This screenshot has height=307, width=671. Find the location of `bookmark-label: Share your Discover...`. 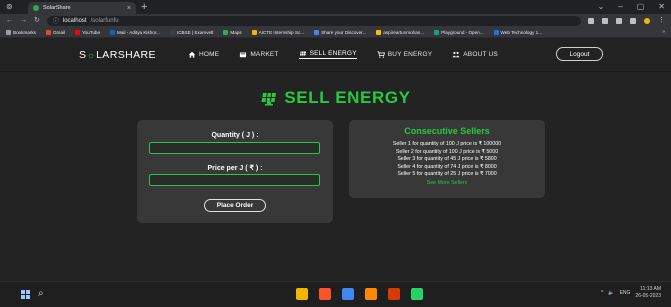

bookmark-label: Share your Discover... is located at coordinates (344, 32).